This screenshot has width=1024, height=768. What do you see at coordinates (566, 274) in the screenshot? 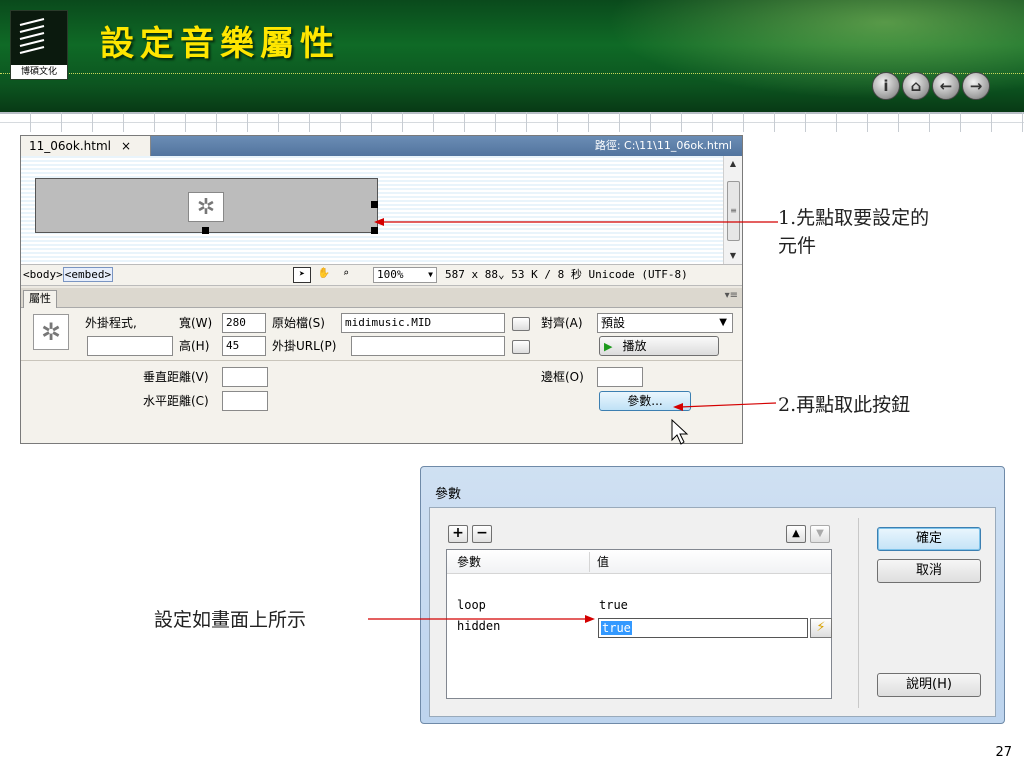
I see `document-info: 587 x 88⌄ 53 K / 8 秒 Unicode (UTF-8)` at bounding box center [566, 274].